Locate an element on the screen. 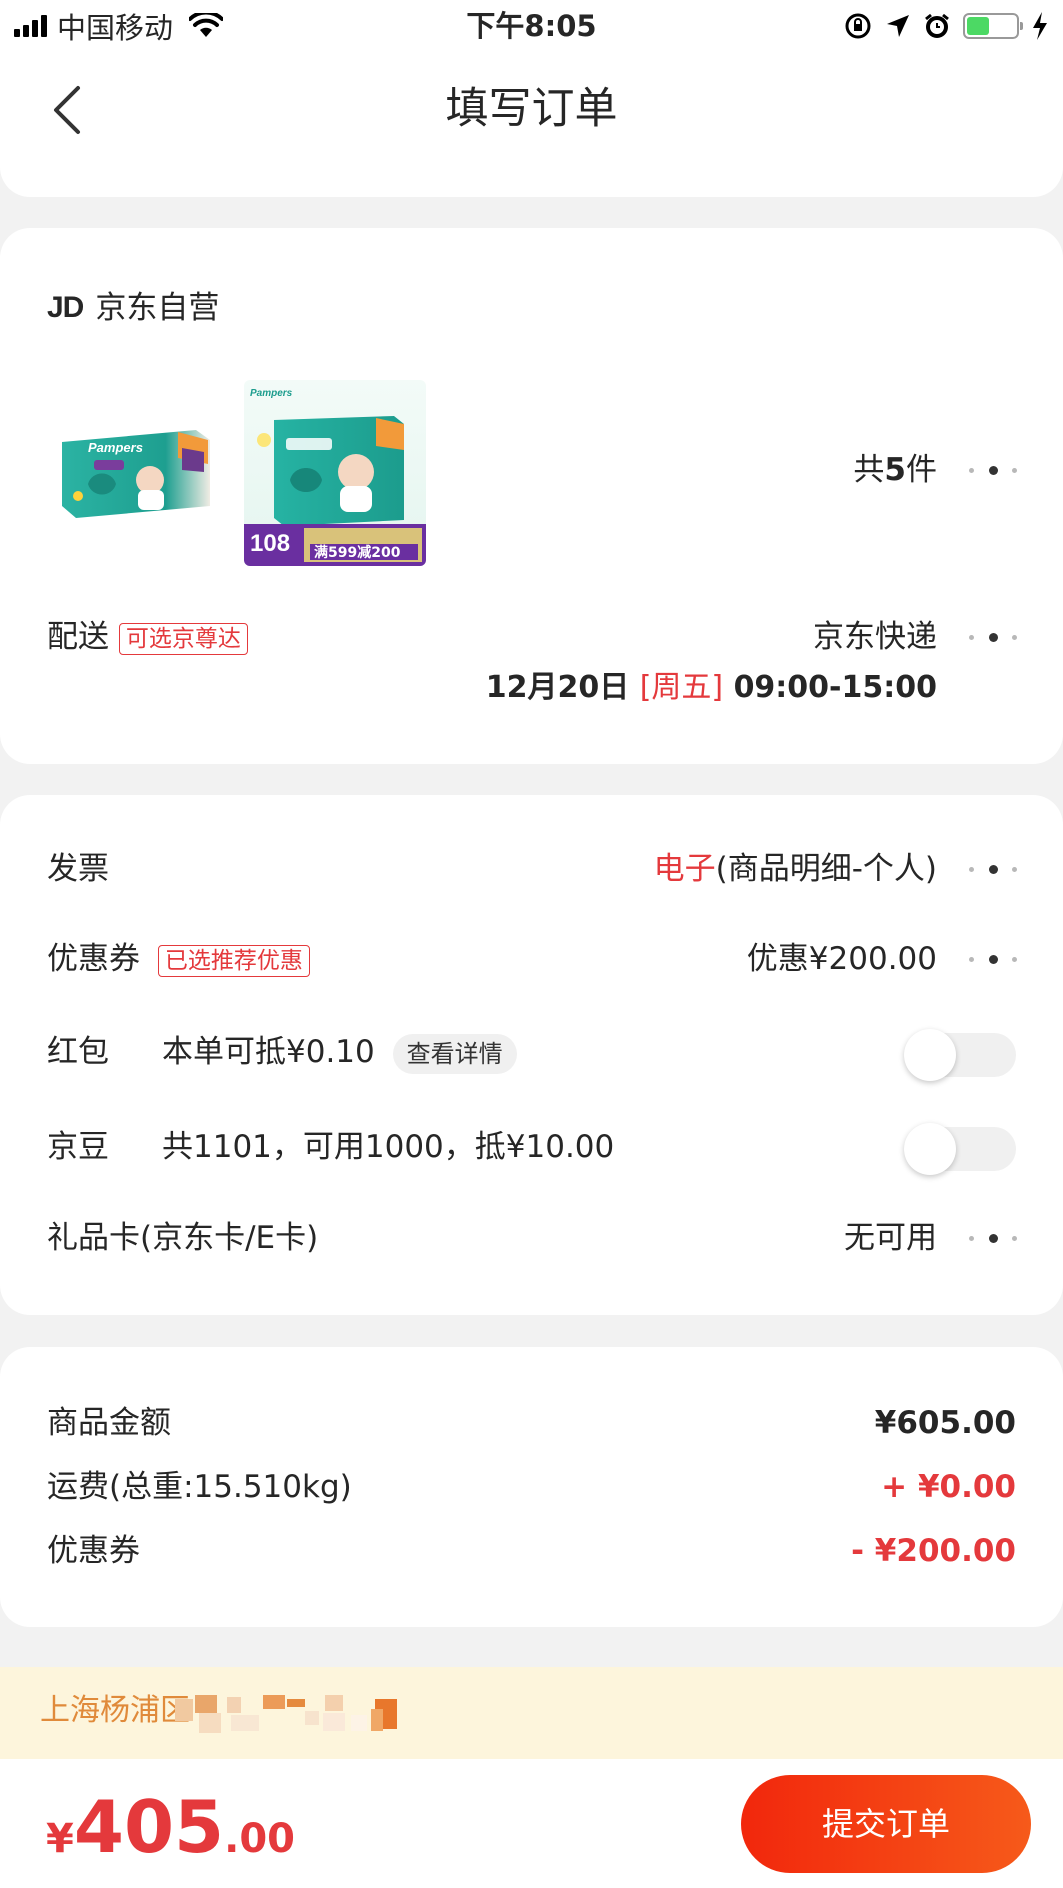 The height and width of the screenshot is (1888, 1063). carrier-label: 中国移动 is located at coordinates (115, 28).